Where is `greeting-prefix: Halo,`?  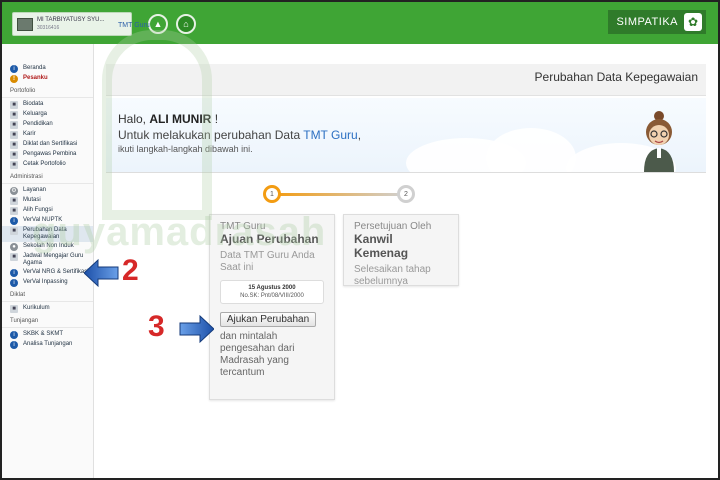 greeting-prefix: Halo, is located at coordinates (134, 119).